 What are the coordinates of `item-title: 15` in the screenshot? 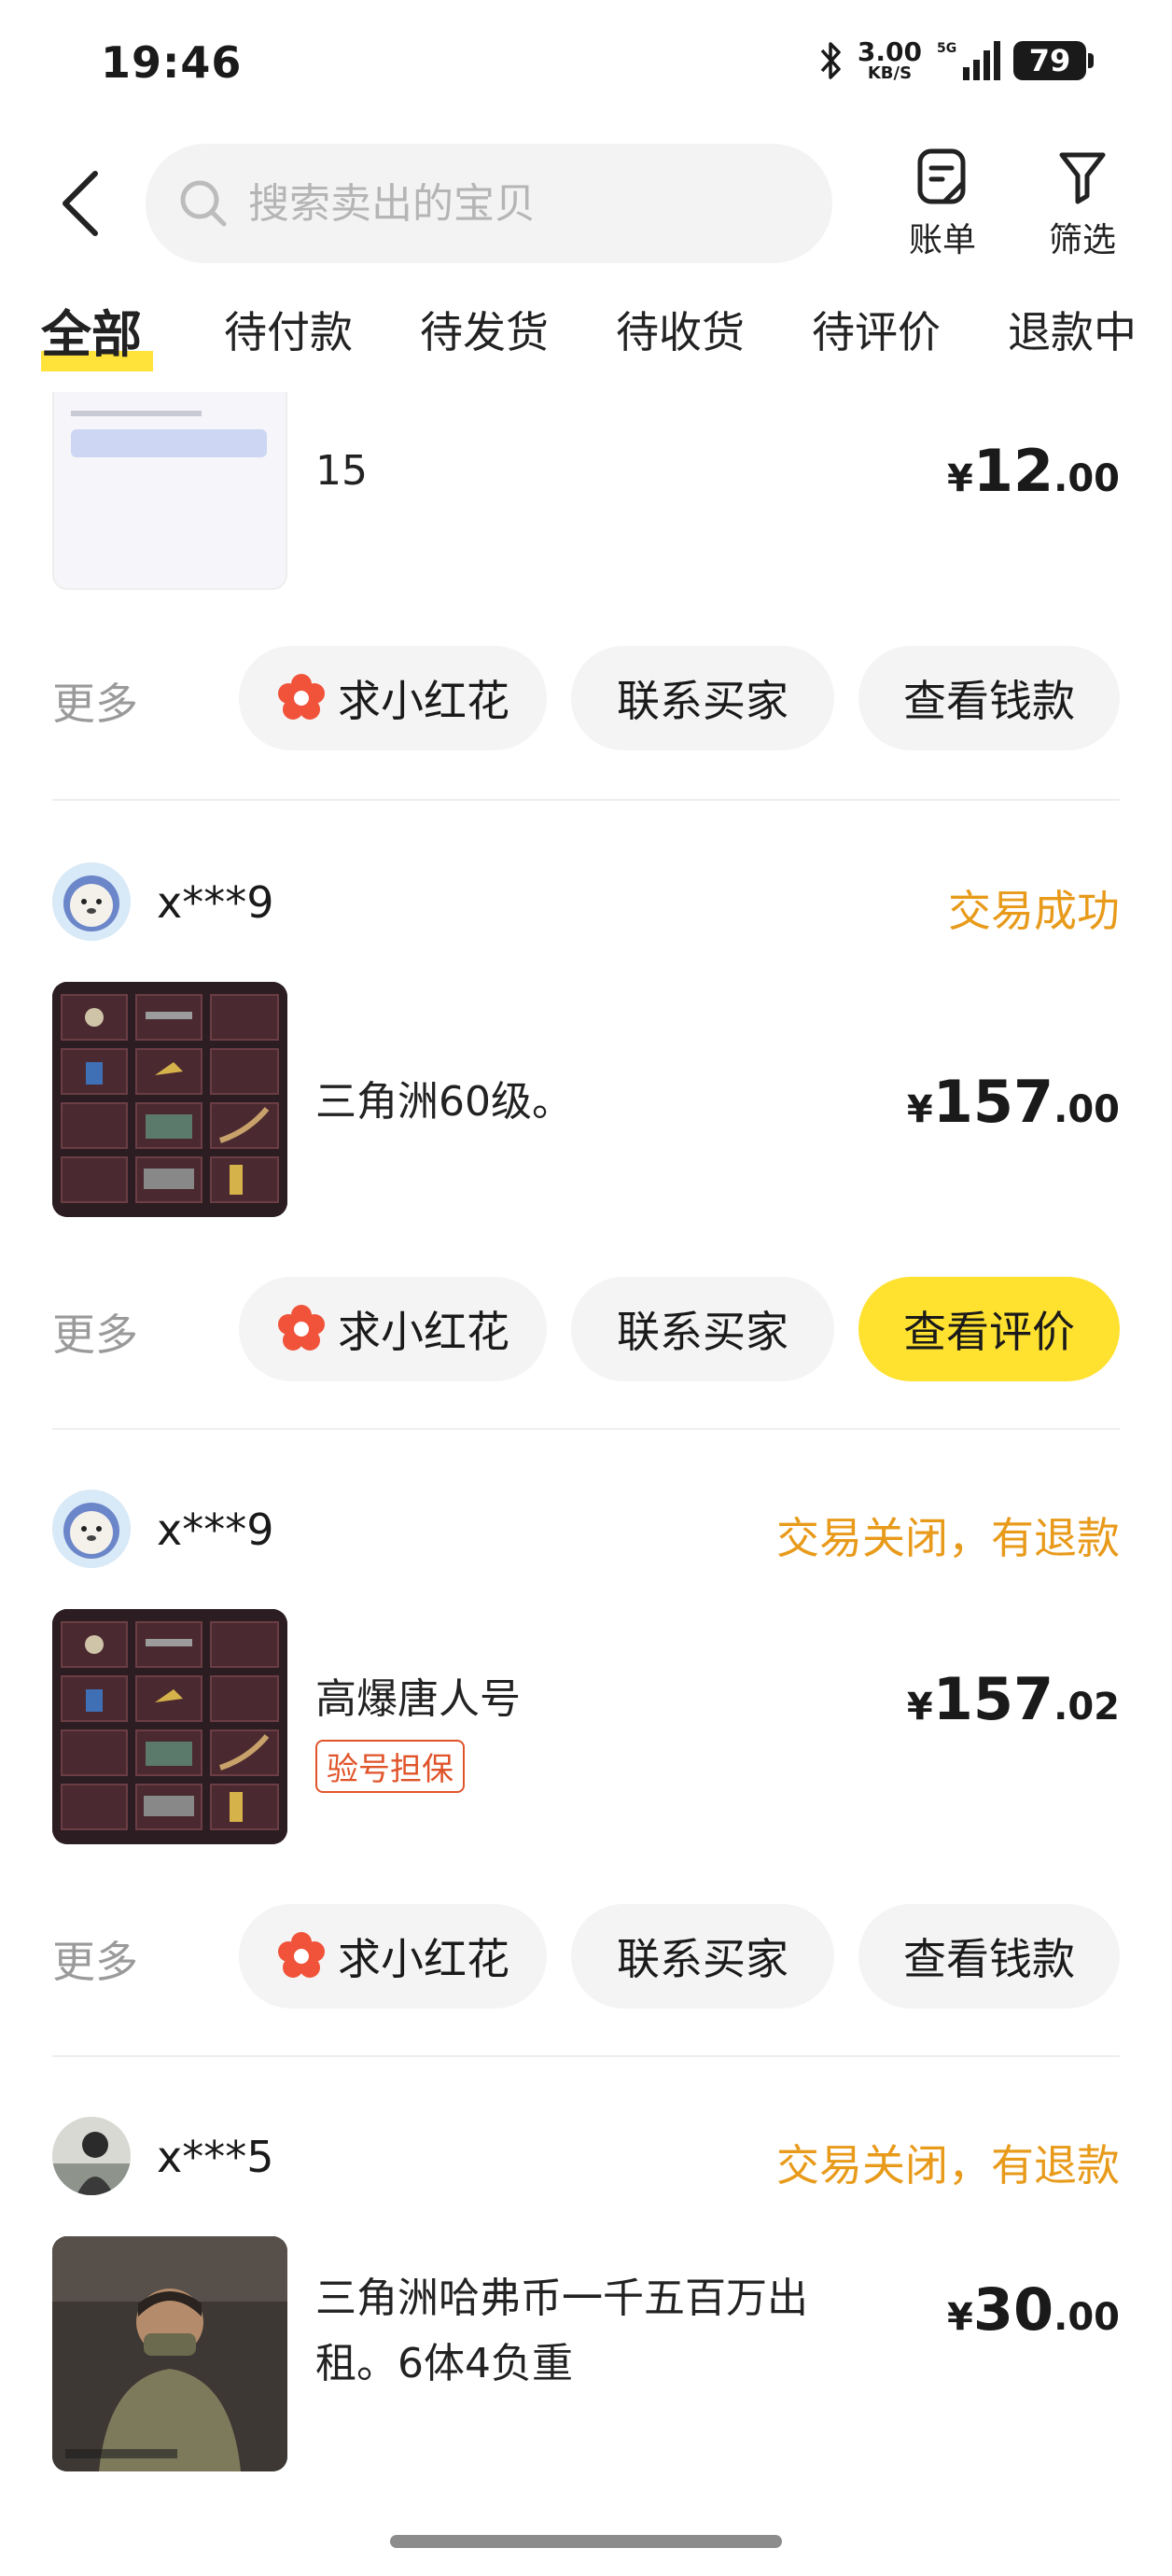 It's located at (341, 471).